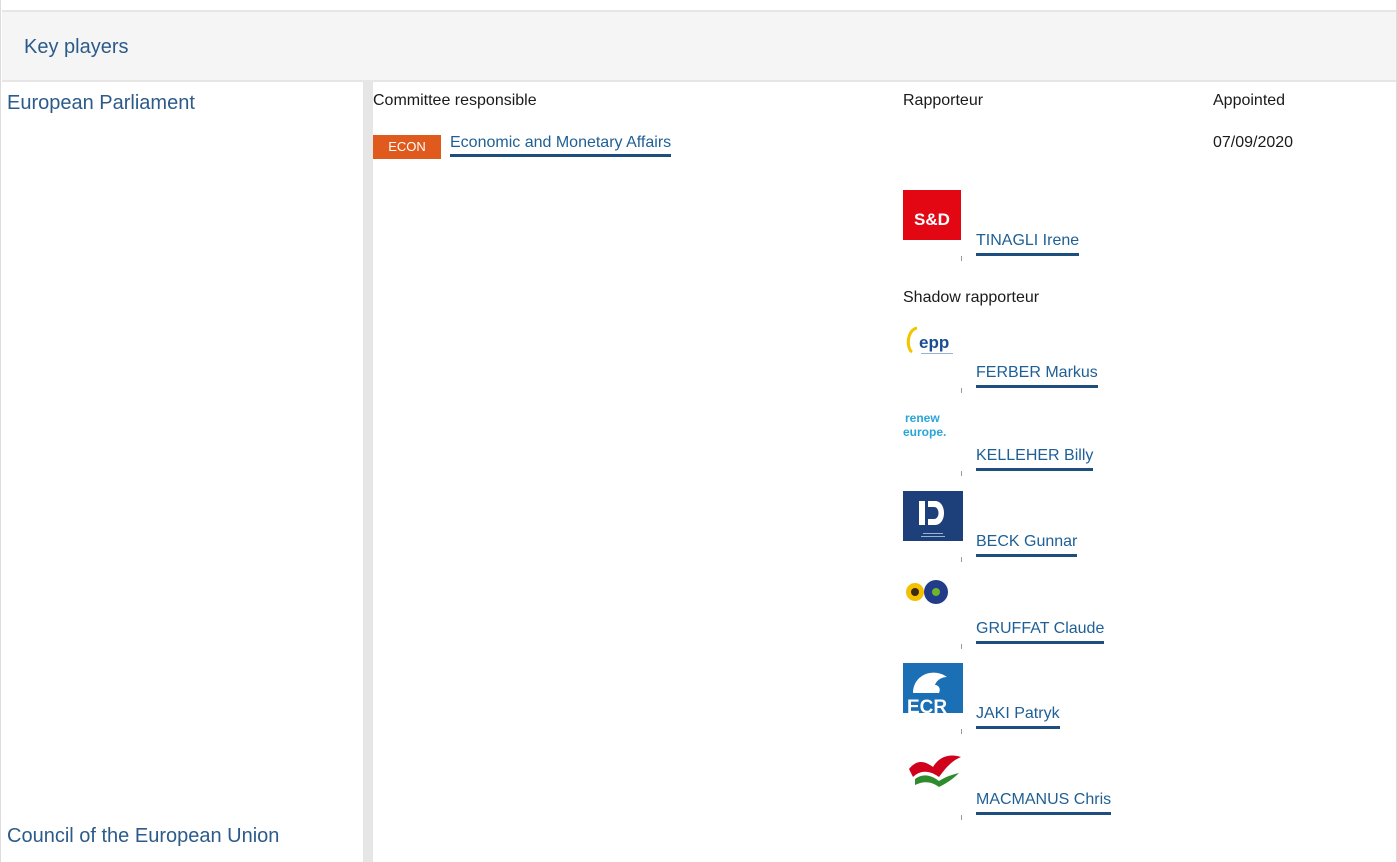  Describe the element at coordinates (934, 342) in the screenshot. I see `svg-text: epp` at that location.